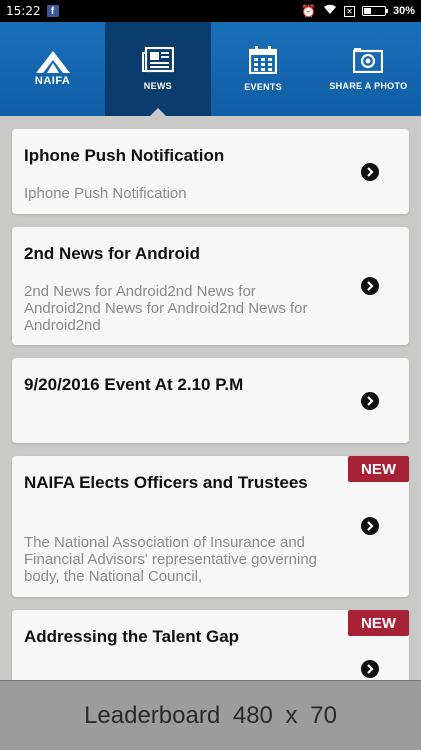  What do you see at coordinates (349, 11) in the screenshot?
I see `no-sim-icon: ✕` at bounding box center [349, 11].